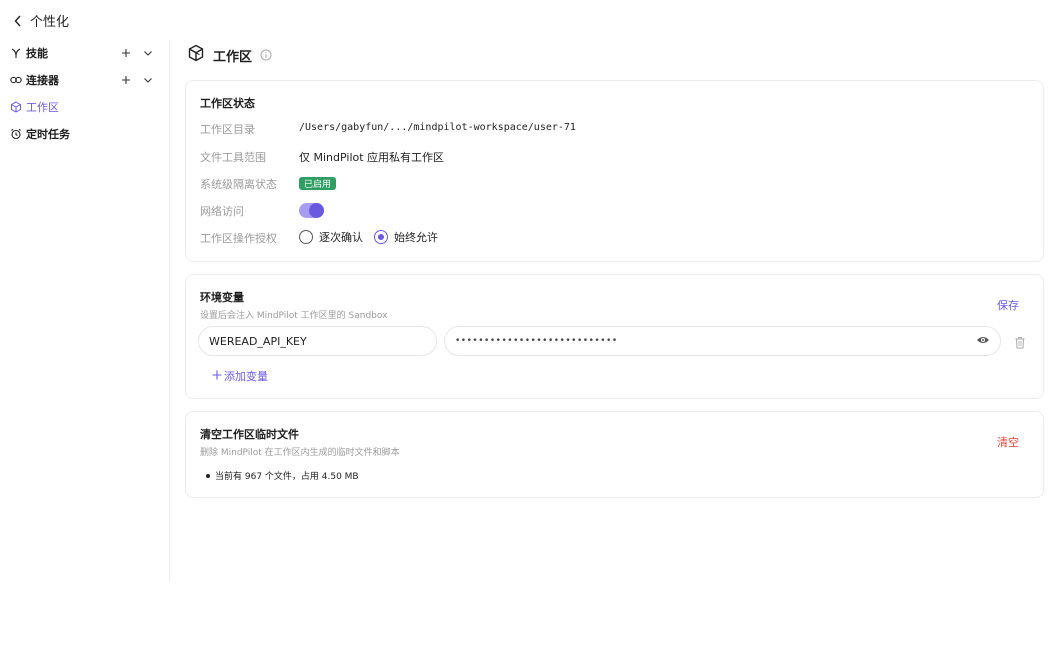 This screenshot has height=657, width=1049. I want to click on section-title: 工作区, so click(233, 57).